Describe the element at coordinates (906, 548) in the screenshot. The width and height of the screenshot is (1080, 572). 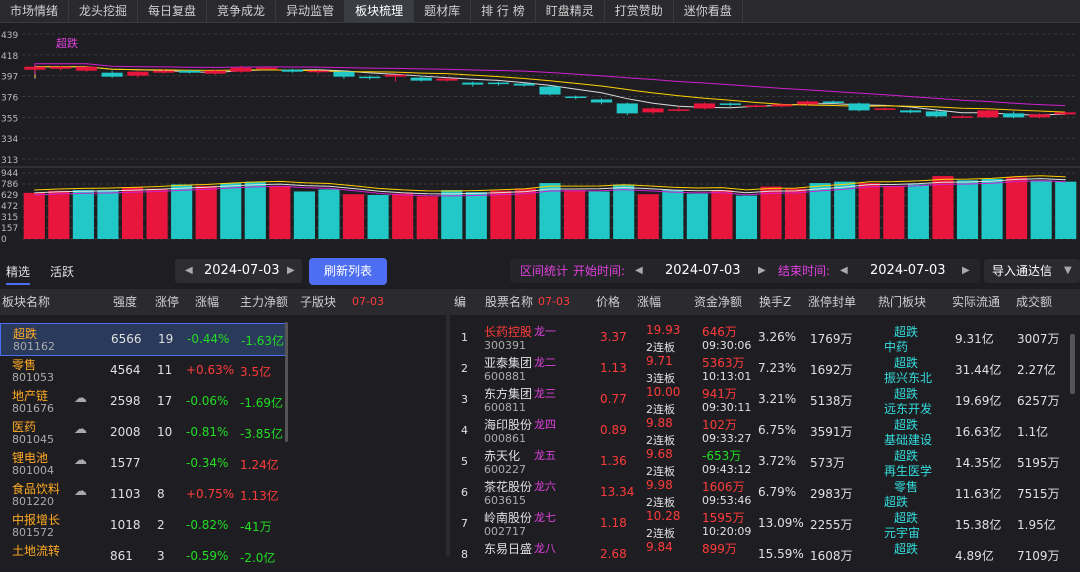
I see `hot-sector-1: 超跌` at that location.